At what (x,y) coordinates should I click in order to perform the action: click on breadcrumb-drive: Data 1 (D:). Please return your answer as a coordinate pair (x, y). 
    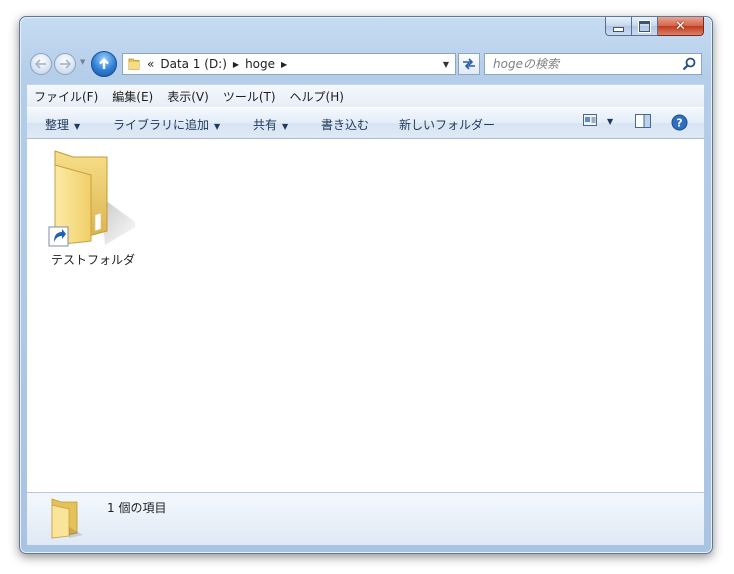
    Looking at the image, I should click on (193, 64).